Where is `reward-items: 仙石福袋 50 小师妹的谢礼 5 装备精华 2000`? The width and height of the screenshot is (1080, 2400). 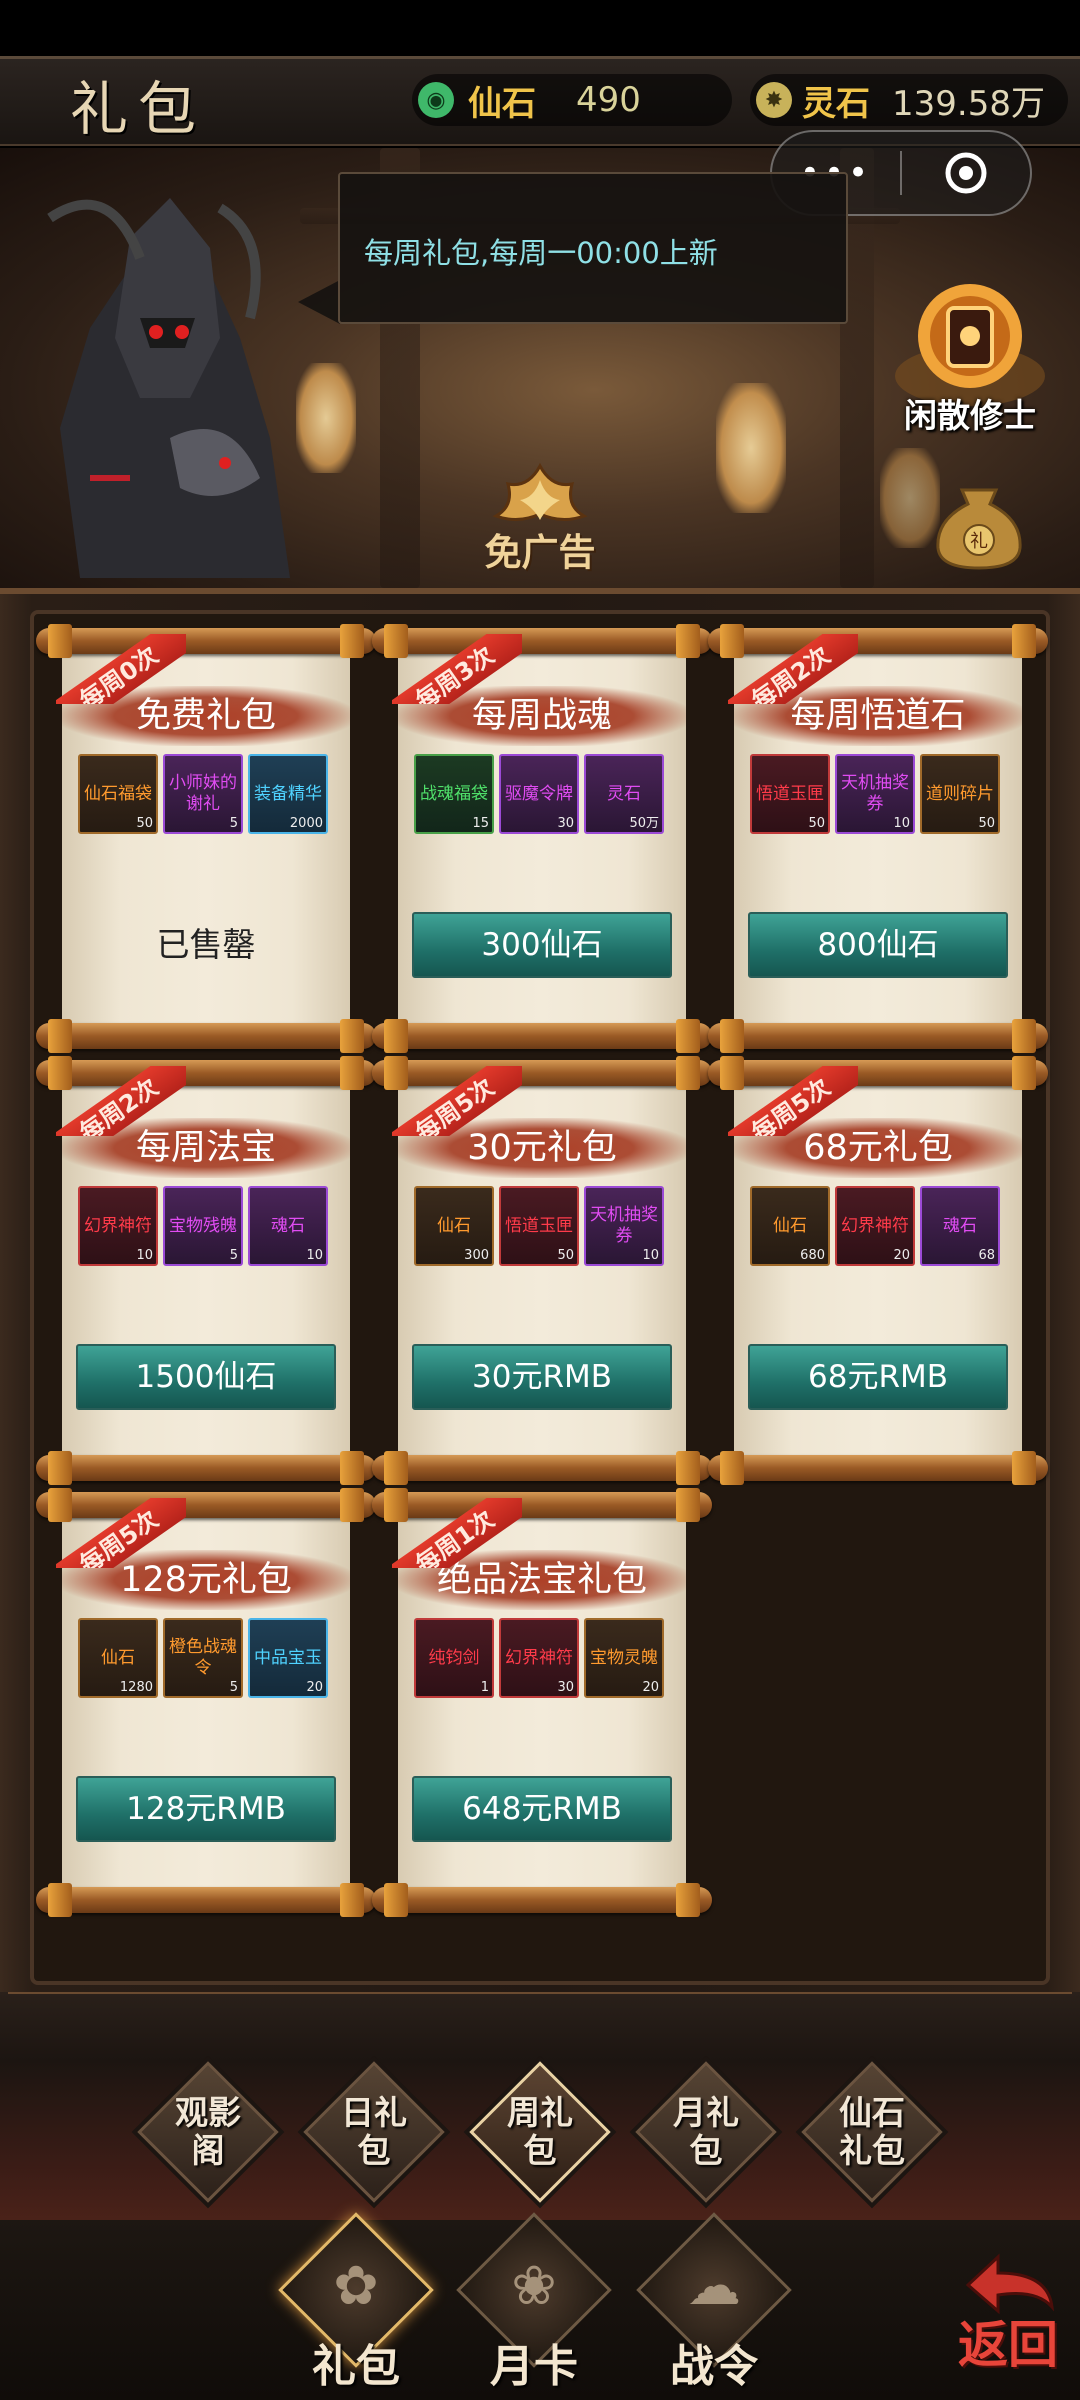 reward-items: 仙石福袋 50 小师妹的谢礼 5 装备精华 2000 is located at coordinates (206, 795).